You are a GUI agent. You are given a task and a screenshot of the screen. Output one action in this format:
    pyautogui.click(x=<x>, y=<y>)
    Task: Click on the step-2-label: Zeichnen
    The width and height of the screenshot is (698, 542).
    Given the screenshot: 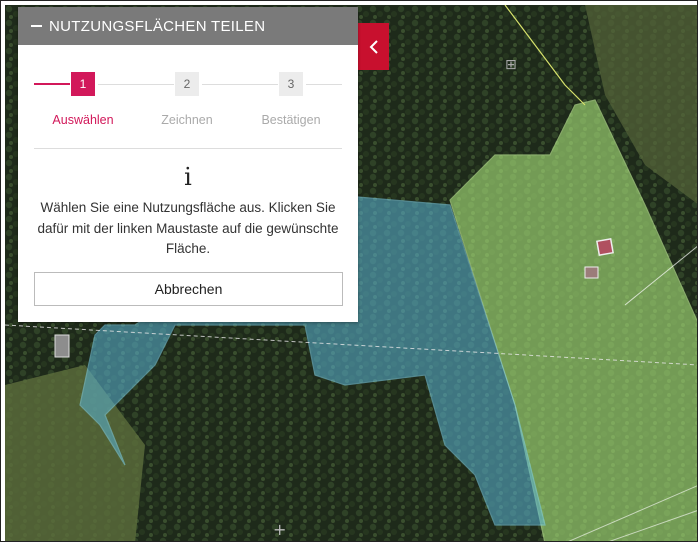 What is the action you would take?
    pyautogui.click(x=187, y=120)
    